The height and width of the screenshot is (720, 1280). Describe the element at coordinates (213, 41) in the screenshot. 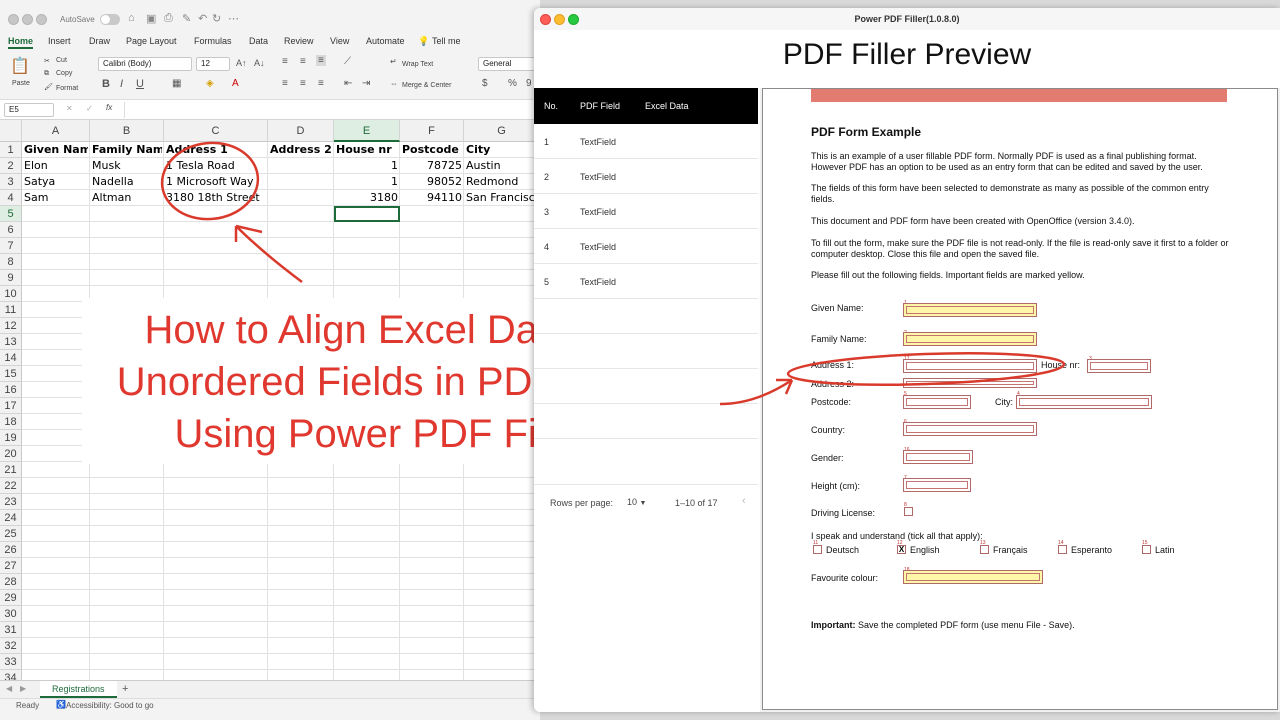

I see `tab-formulas: Formulas` at that location.